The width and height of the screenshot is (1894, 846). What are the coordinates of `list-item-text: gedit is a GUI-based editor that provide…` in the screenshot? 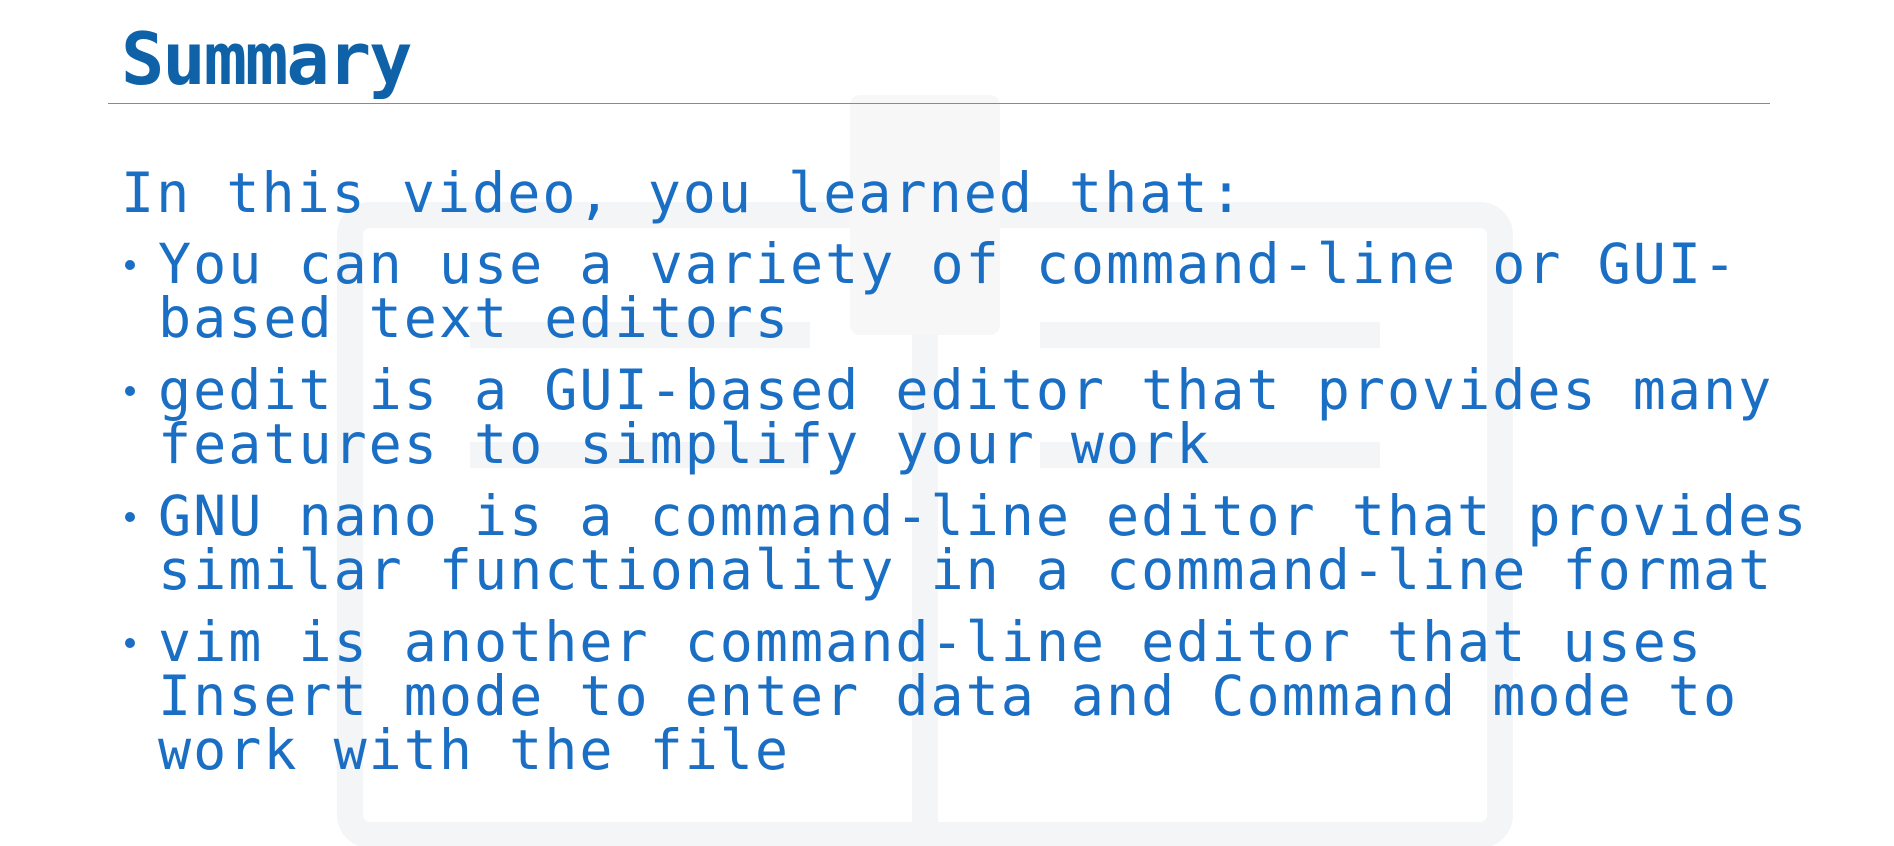 It's located at (966, 417).